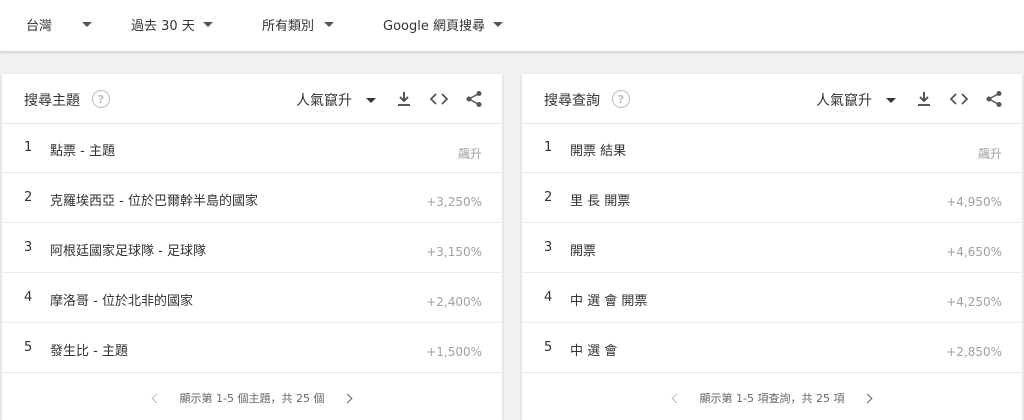 This screenshot has height=420, width=1024. What do you see at coordinates (252, 298) in the screenshot?
I see `table-row: 4 摩洛哥 - 位於北非的國家 +2,400%` at bounding box center [252, 298].